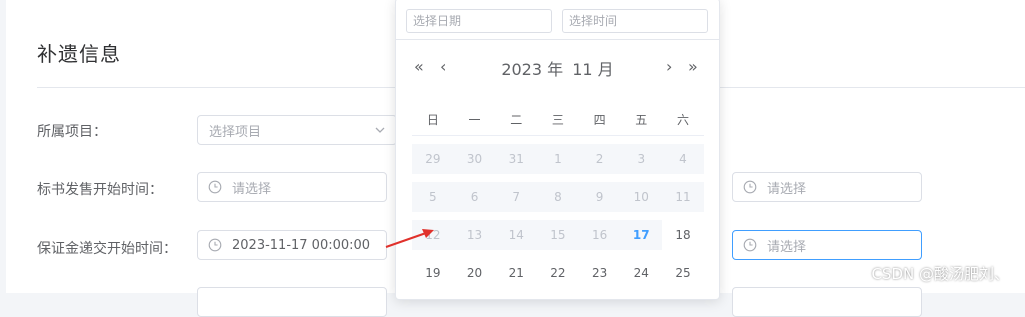  What do you see at coordinates (301, 245) in the screenshot?
I see `deposit-start-value: 2023-11-17 00:00:00` at bounding box center [301, 245].